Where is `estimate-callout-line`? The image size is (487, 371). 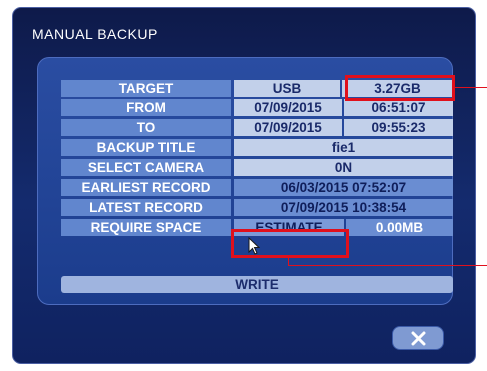 estimate-callout-line is located at coordinates (387, 265).